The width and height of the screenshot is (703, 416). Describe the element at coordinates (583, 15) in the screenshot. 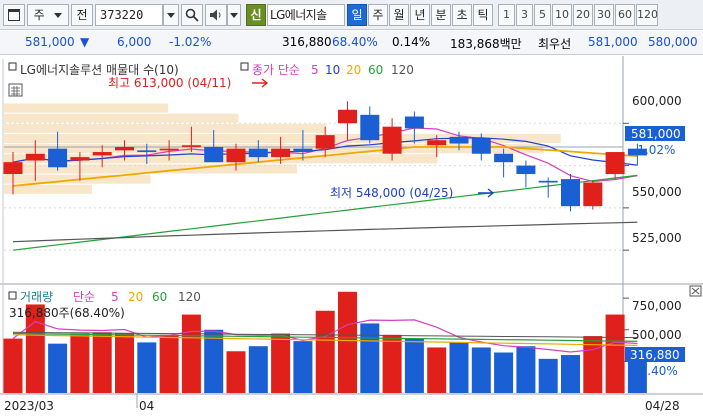

I see `interval-tab-20: 20` at that location.